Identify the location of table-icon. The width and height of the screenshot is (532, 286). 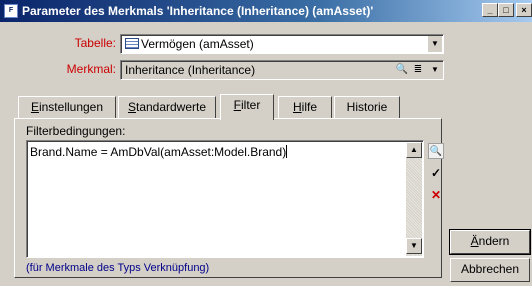
(132, 43).